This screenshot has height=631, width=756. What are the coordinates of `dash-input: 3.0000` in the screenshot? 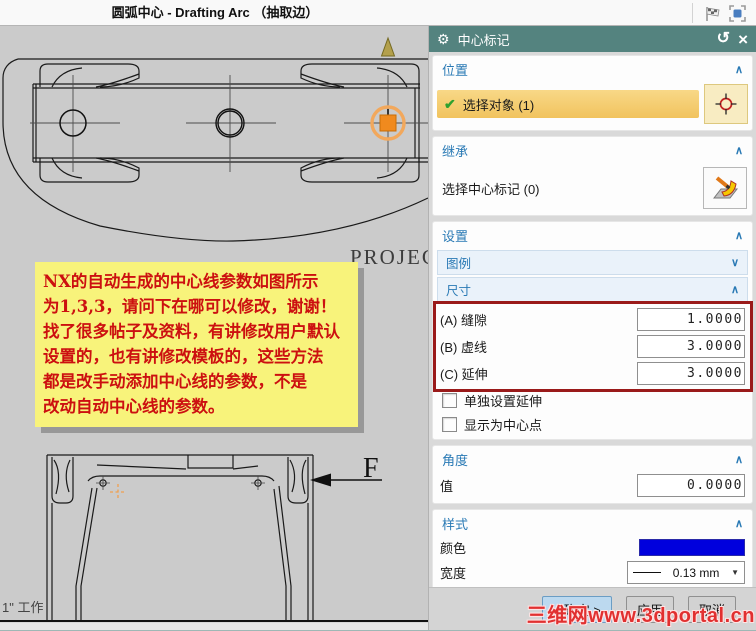 It's located at (691, 346).